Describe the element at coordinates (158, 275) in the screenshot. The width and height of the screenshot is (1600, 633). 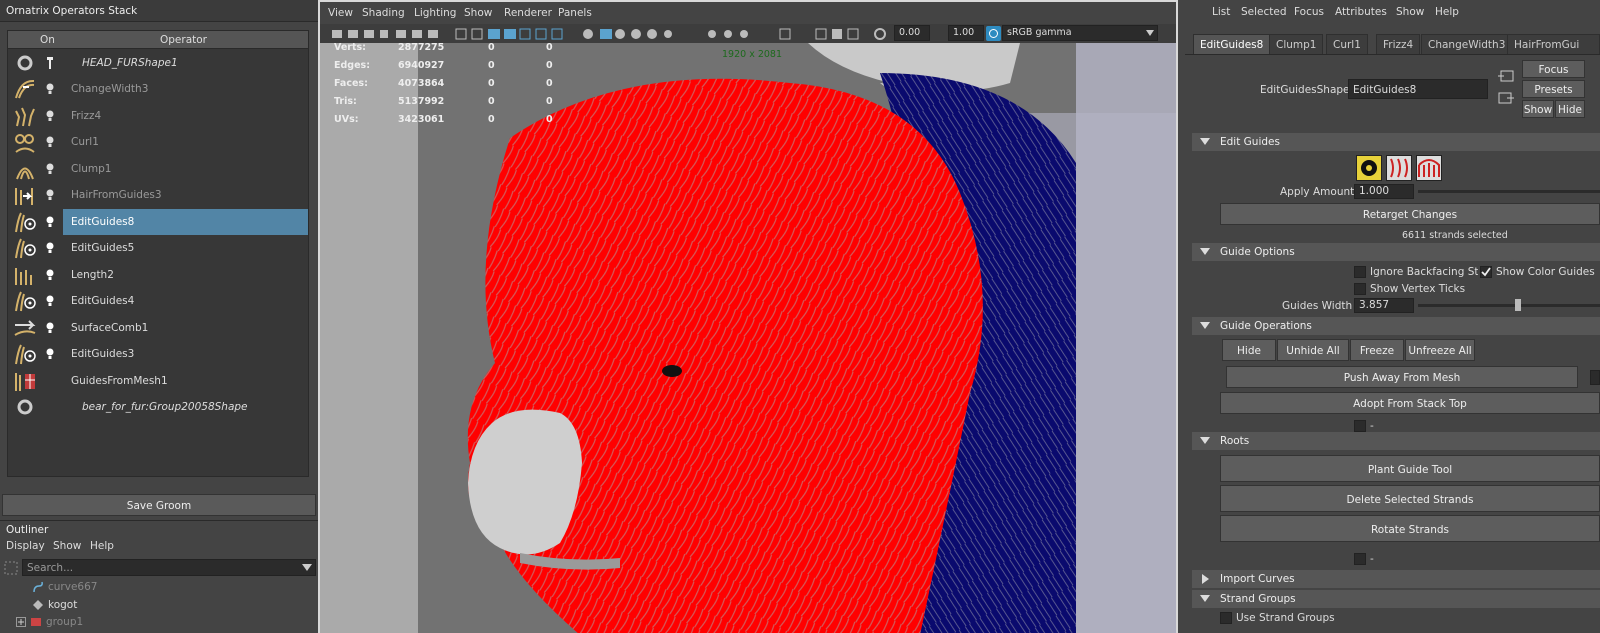
I see `operator-row: Length2` at that location.